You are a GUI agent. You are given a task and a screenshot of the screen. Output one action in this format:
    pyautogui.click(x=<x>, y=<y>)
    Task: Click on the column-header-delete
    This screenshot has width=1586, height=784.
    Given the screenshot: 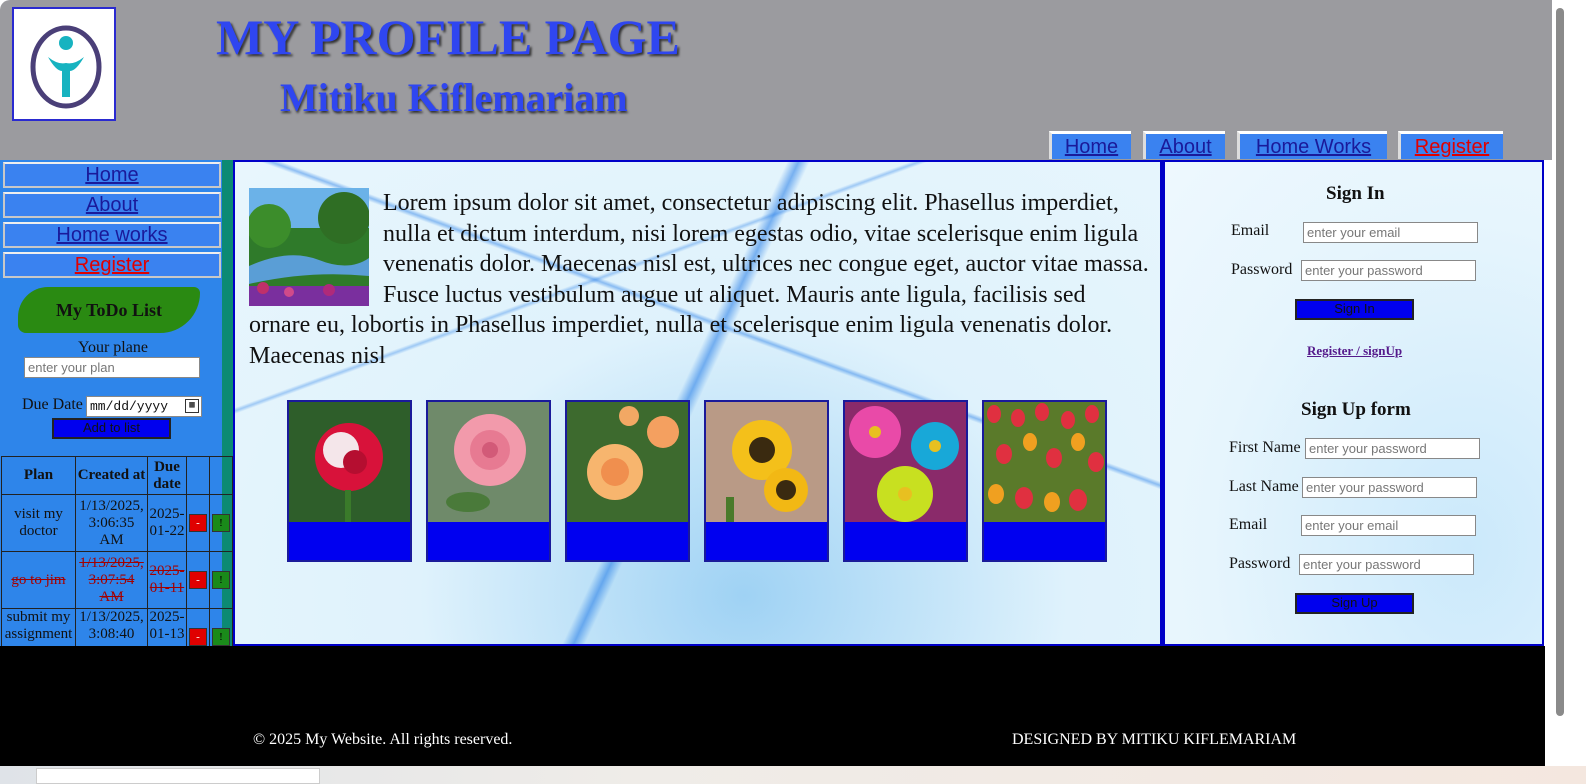 What is the action you would take?
    pyautogui.click(x=198, y=475)
    